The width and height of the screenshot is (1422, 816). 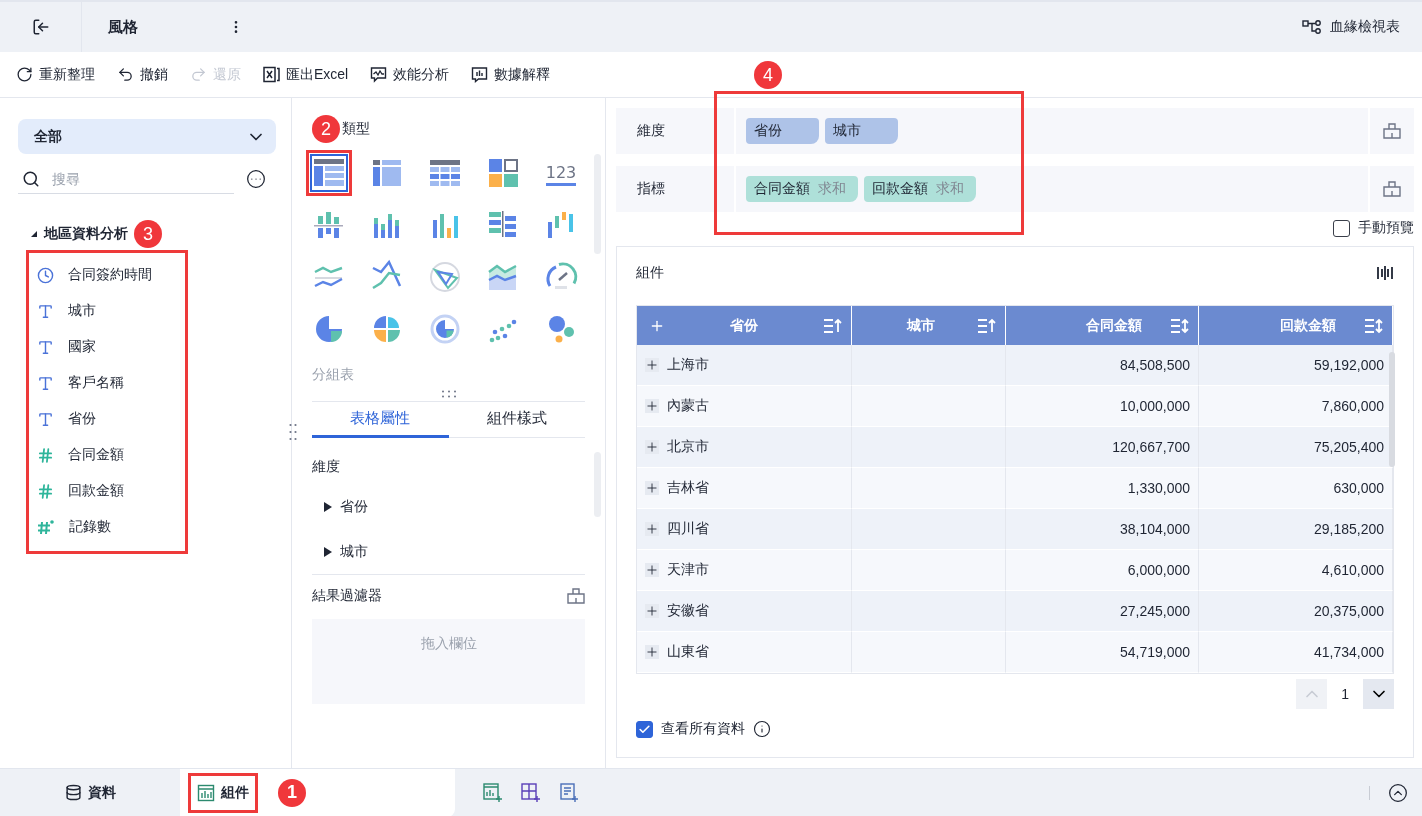 I want to click on table-cell: 山東省, so click(x=688, y=652).